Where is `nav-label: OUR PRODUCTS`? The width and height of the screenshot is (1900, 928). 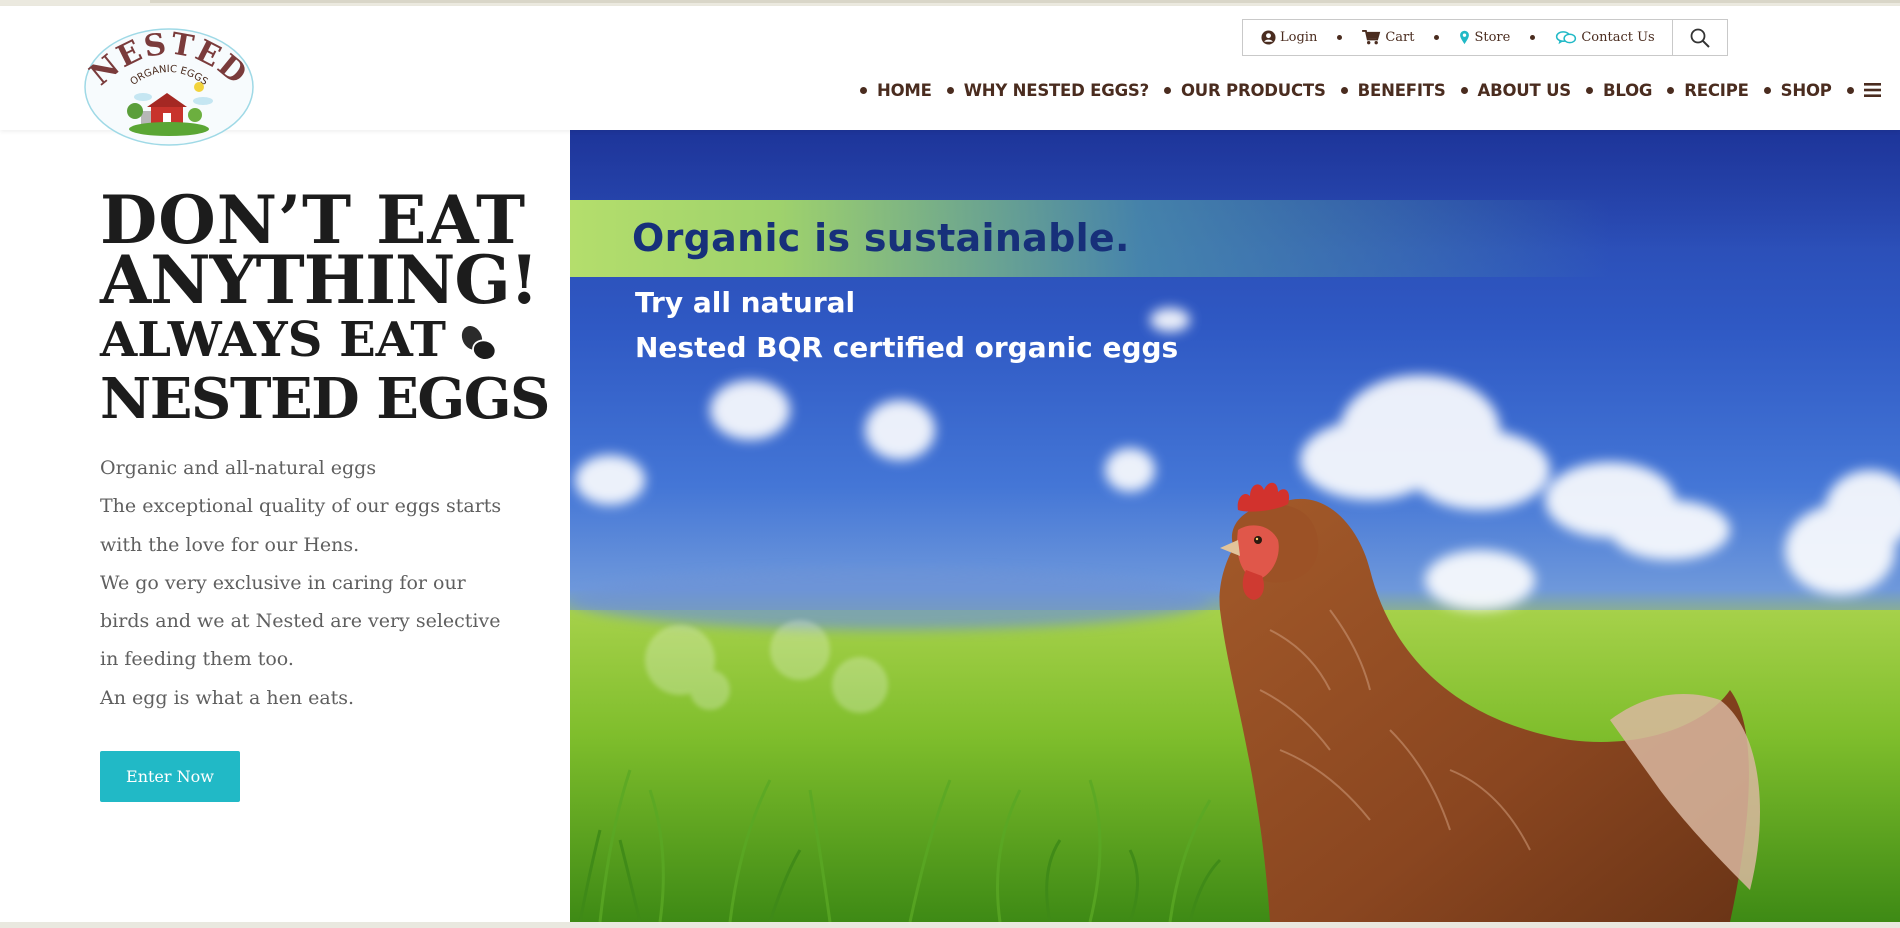 nav-label: OUR PRODUCTS is located at coordinates (1253, 90).